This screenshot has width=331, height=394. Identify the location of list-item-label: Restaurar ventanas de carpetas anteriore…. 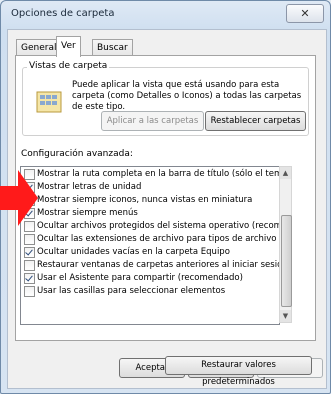
(158, 265).